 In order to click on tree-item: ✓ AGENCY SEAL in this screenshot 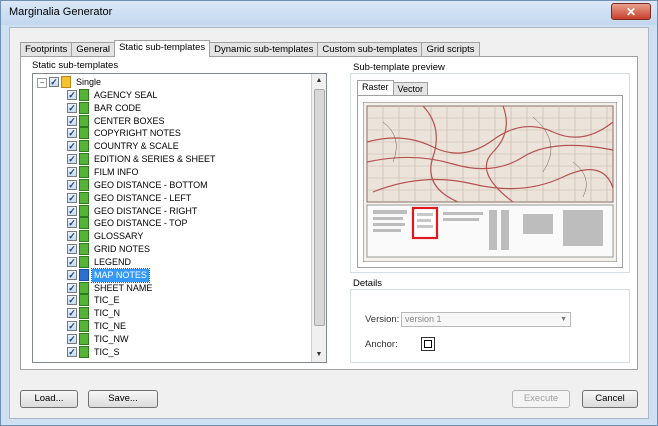, I will do `click(173, 95)`.